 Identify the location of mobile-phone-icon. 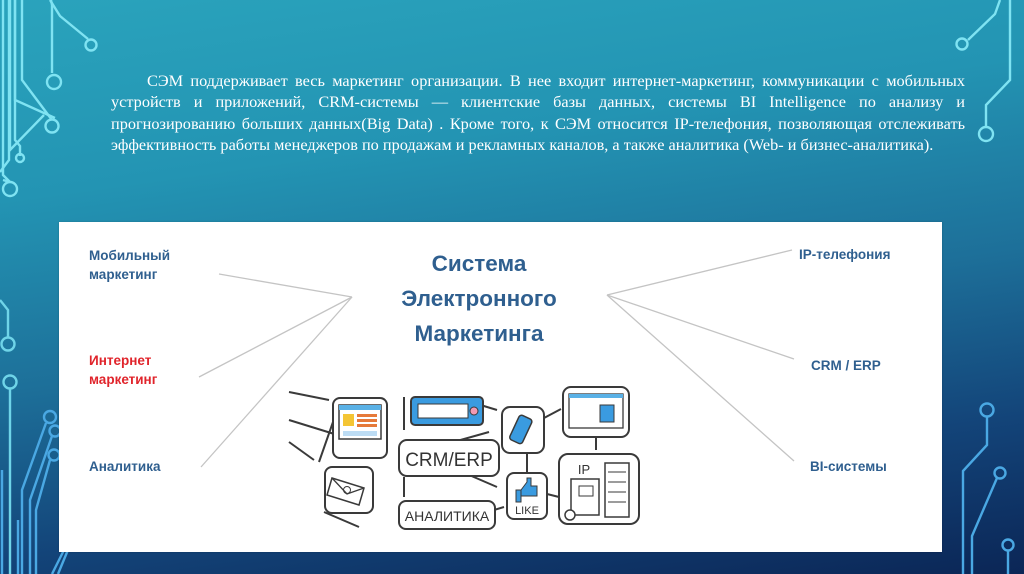
(523, 430).